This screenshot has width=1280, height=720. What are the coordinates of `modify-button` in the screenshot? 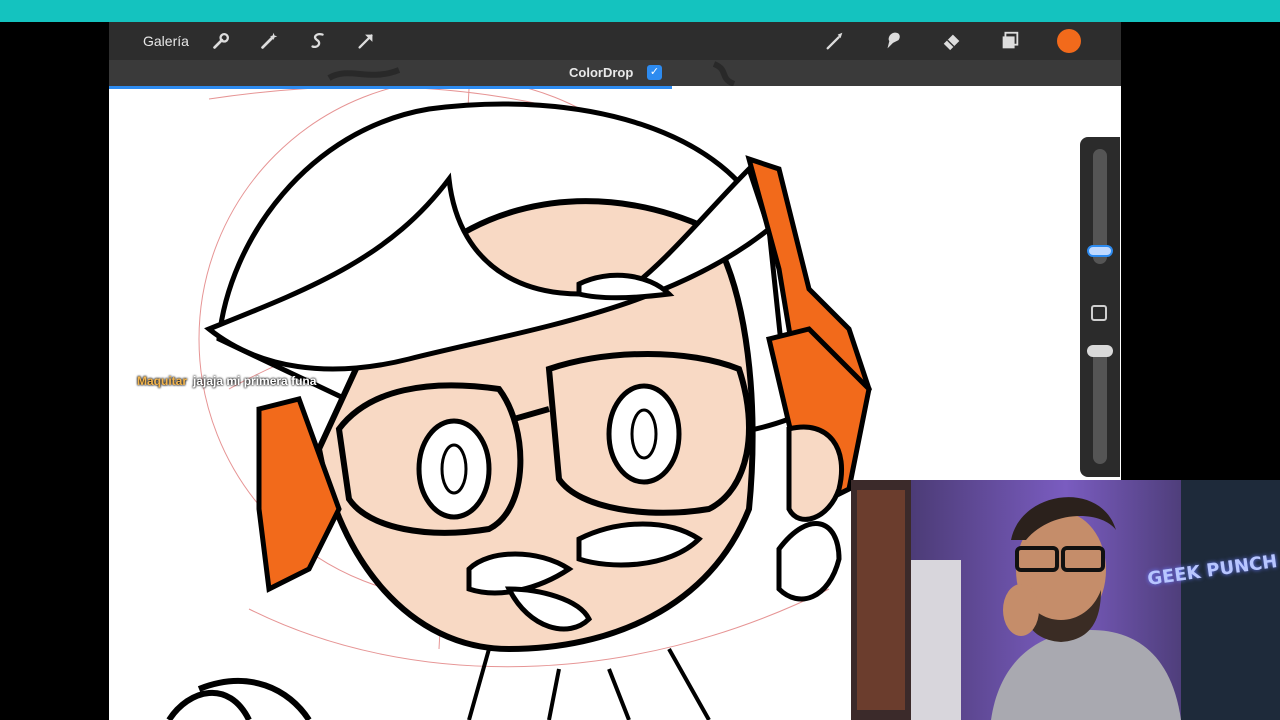 It's located at (1099, 313).